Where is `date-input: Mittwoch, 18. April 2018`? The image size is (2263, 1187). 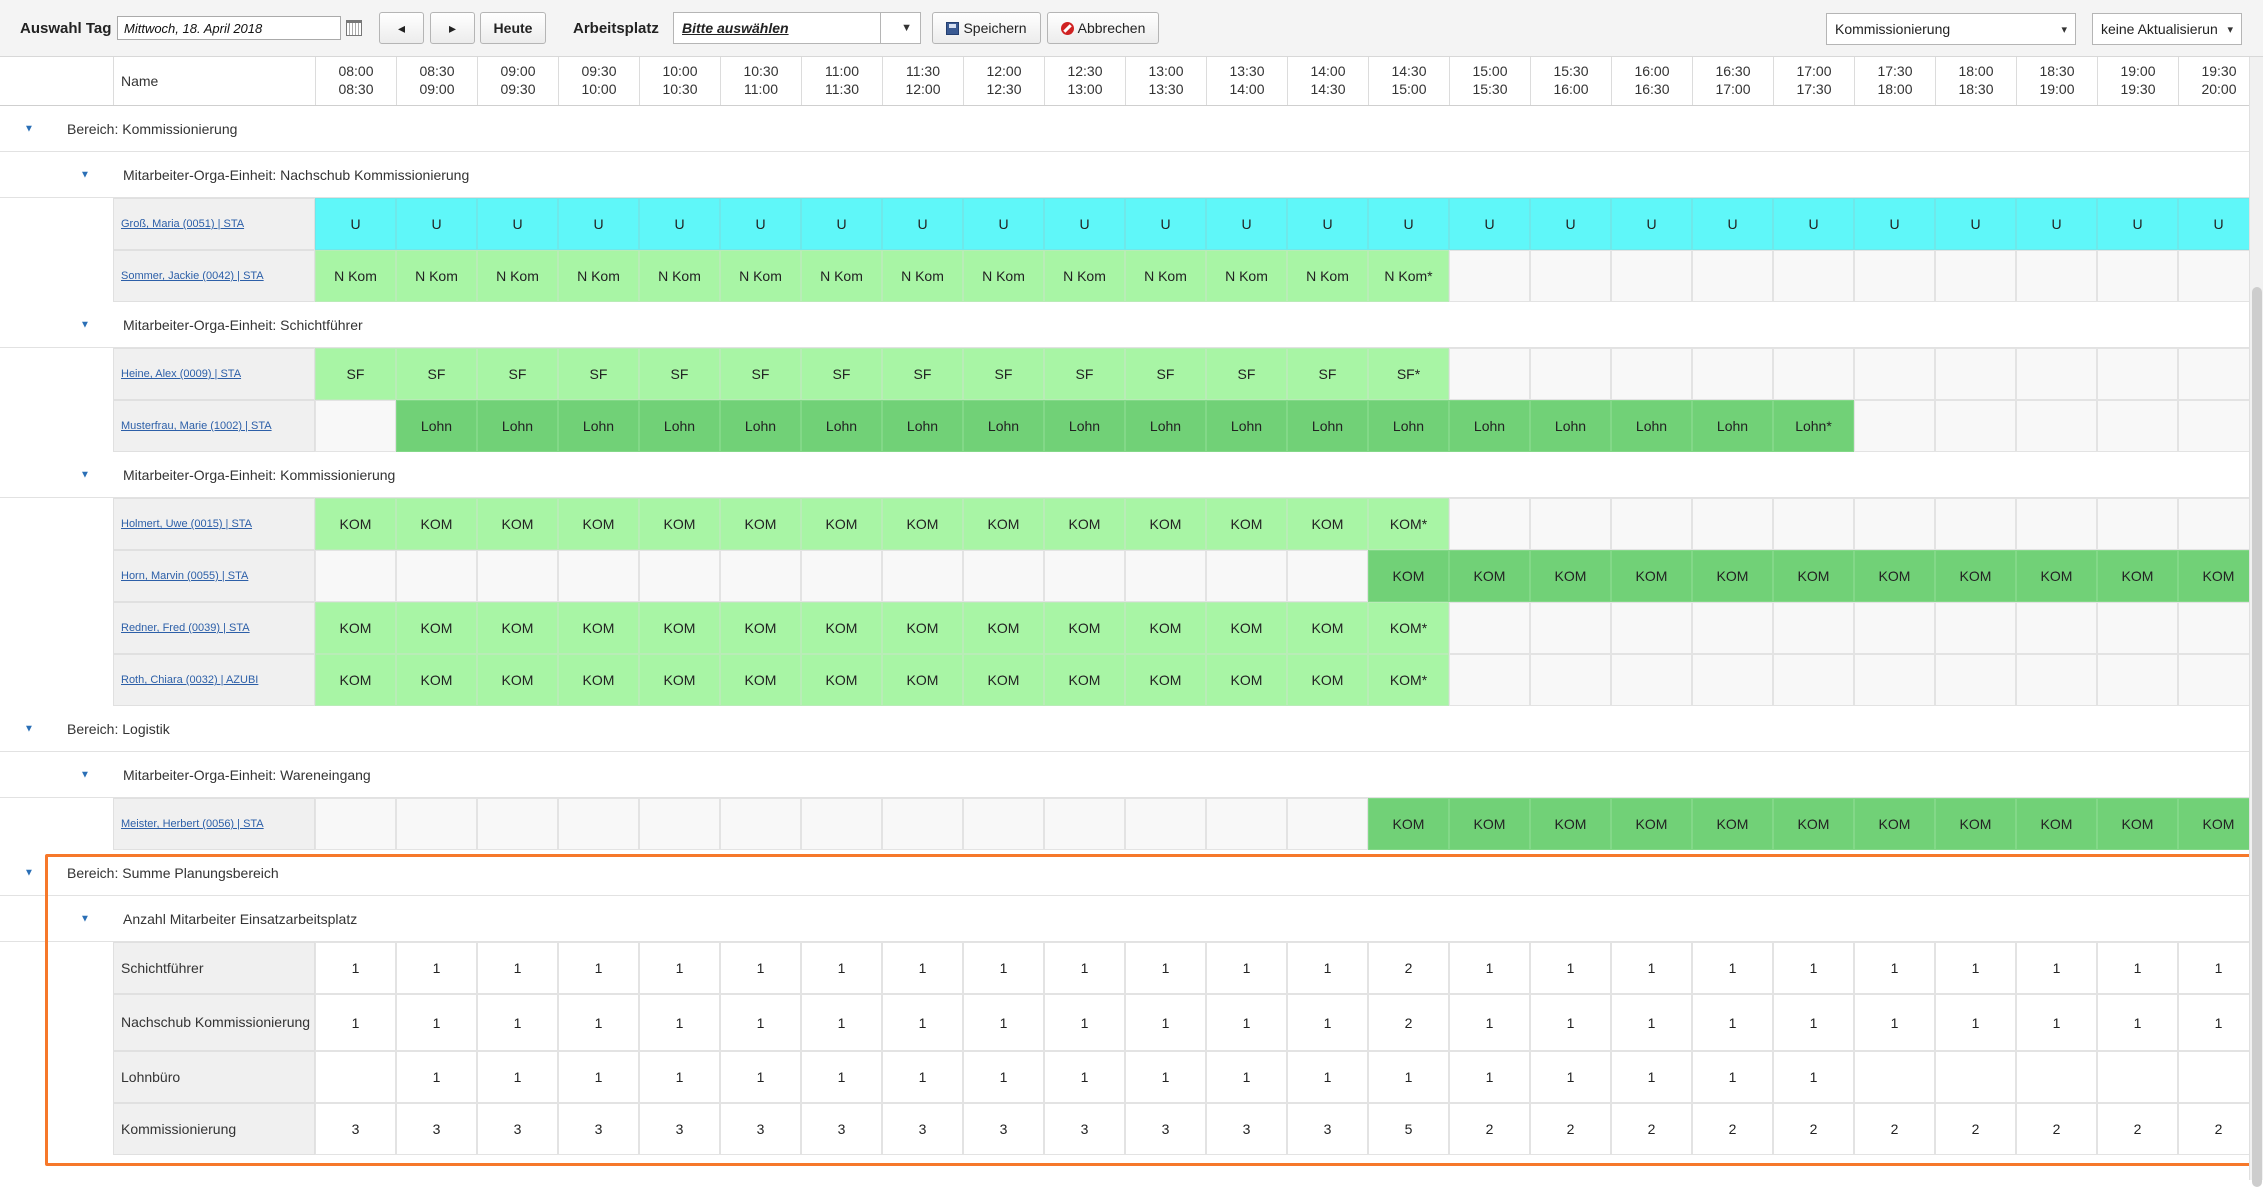
date-input: Mittwoch, 18. April 2018 is located at coordinates (229, 28).